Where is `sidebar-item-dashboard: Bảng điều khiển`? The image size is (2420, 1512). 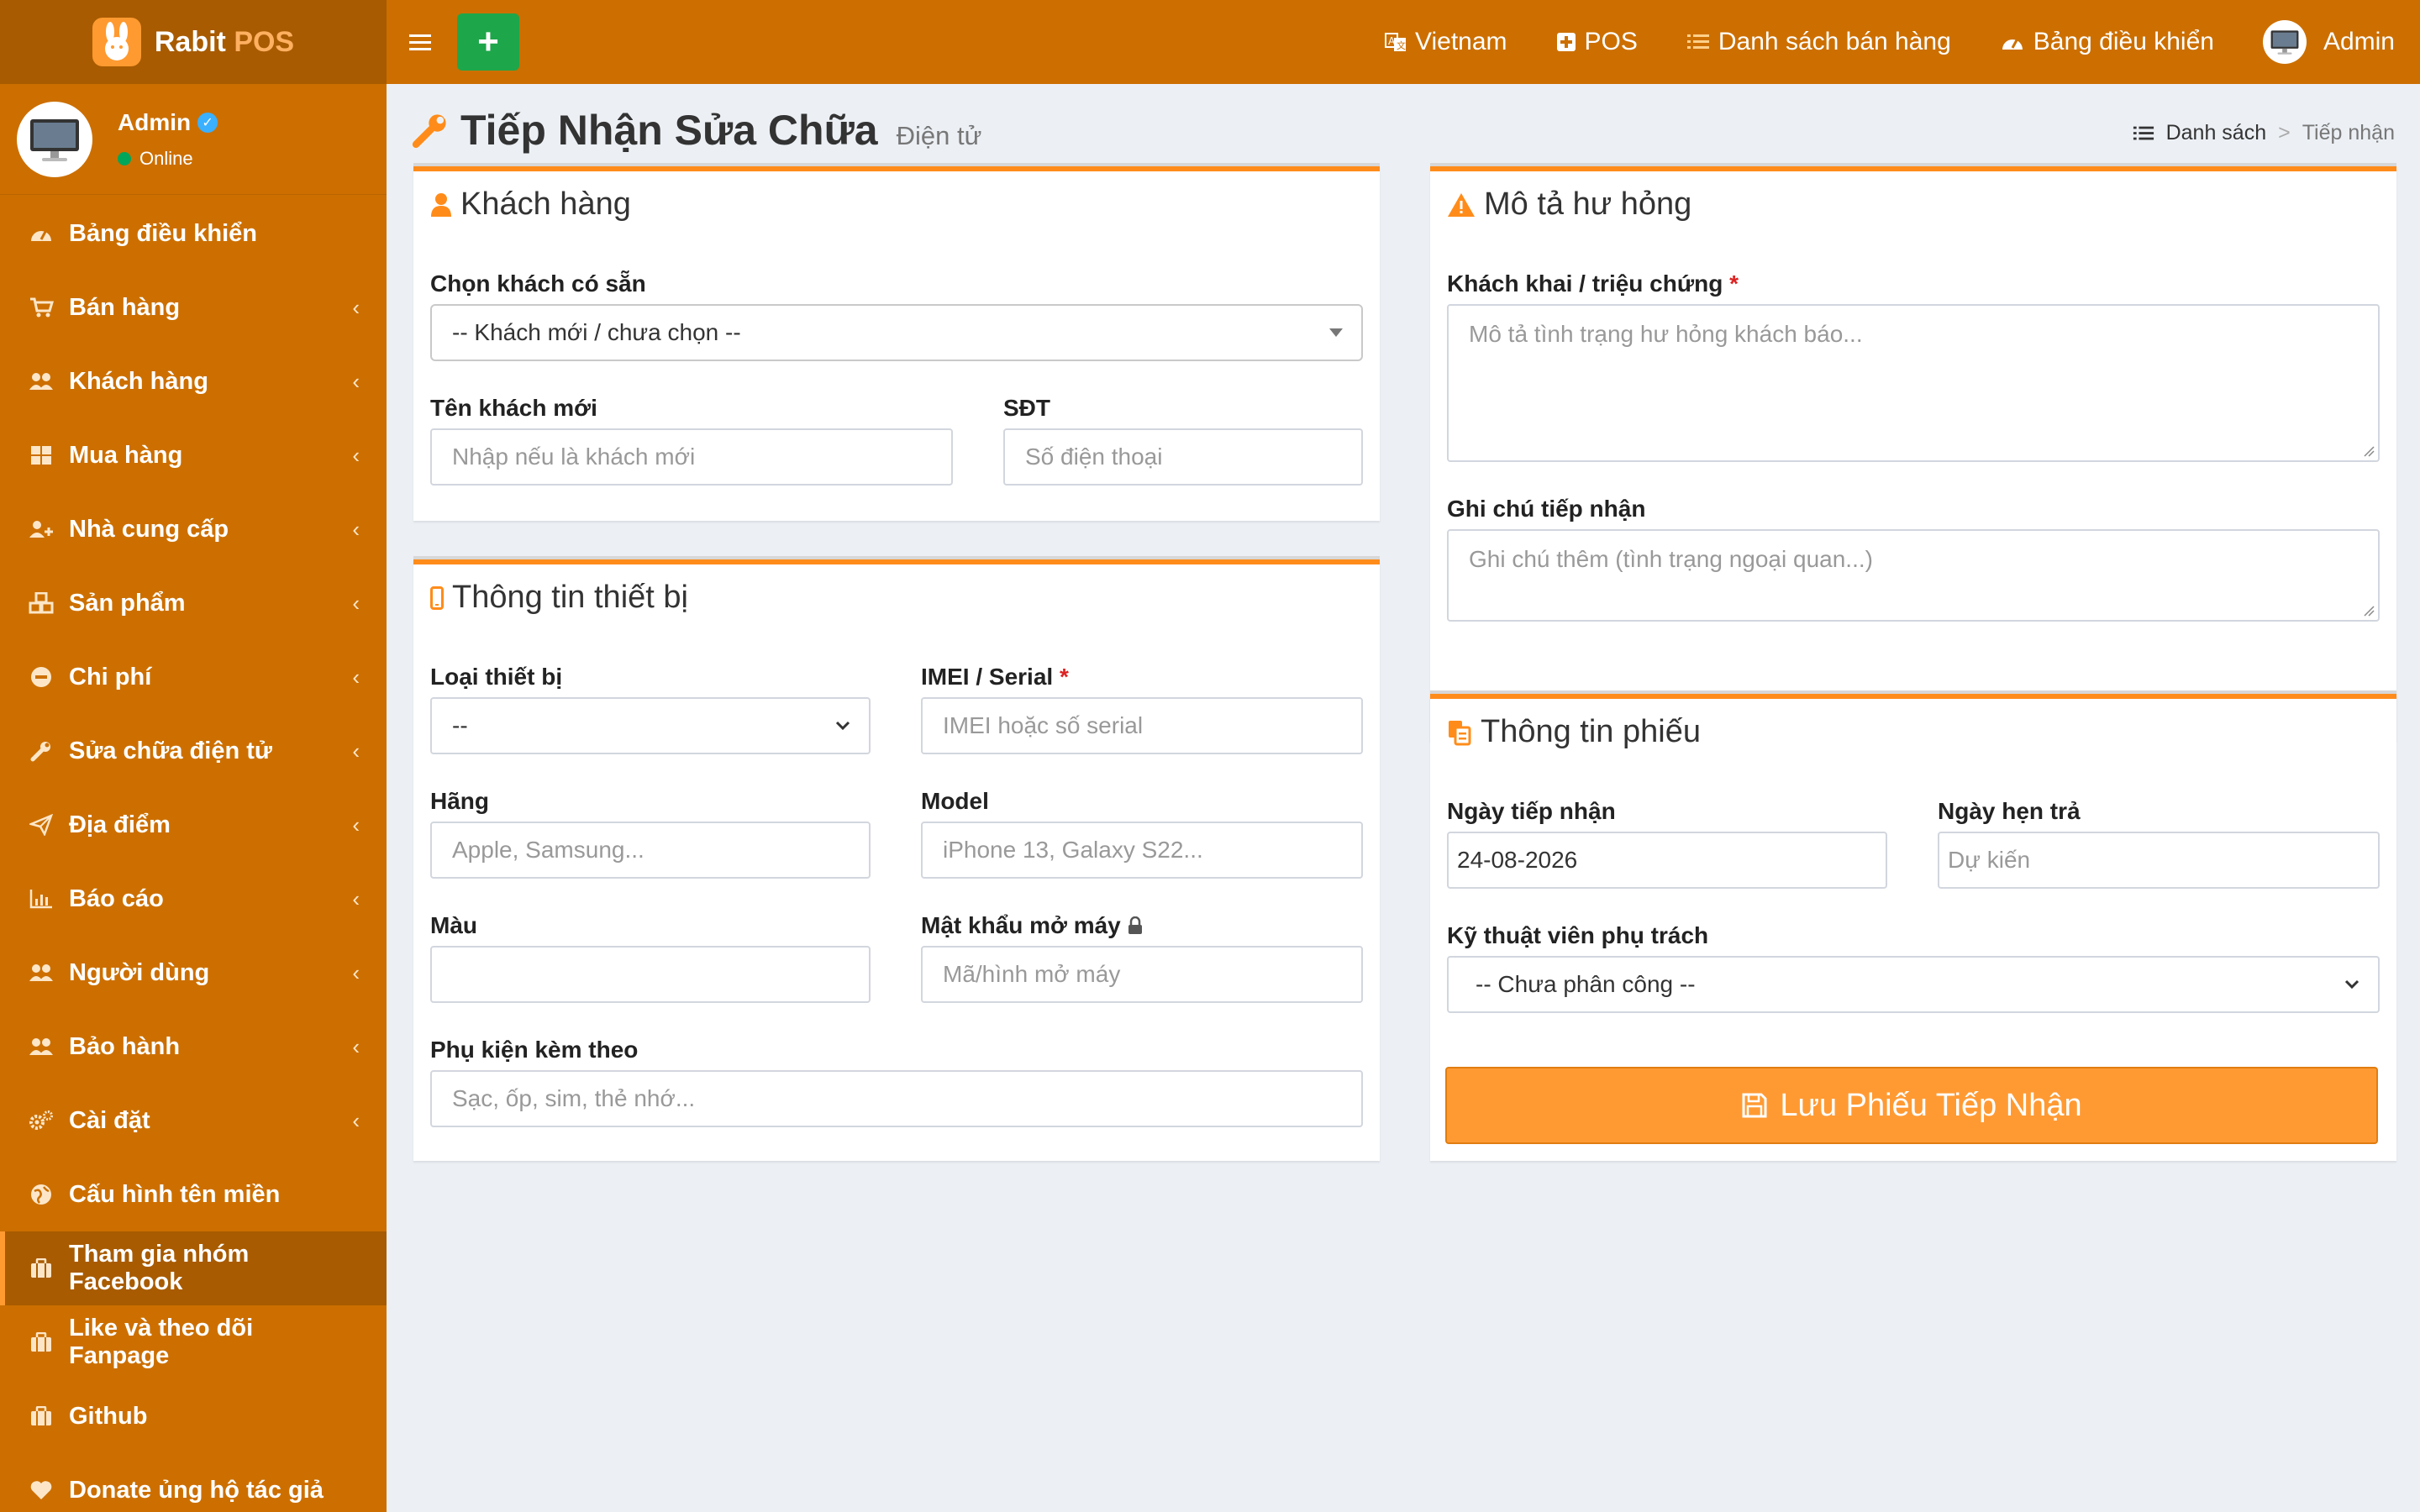
sidebar-item-dashboard: Bảng điều khiển is located at coordinates (193, 233).